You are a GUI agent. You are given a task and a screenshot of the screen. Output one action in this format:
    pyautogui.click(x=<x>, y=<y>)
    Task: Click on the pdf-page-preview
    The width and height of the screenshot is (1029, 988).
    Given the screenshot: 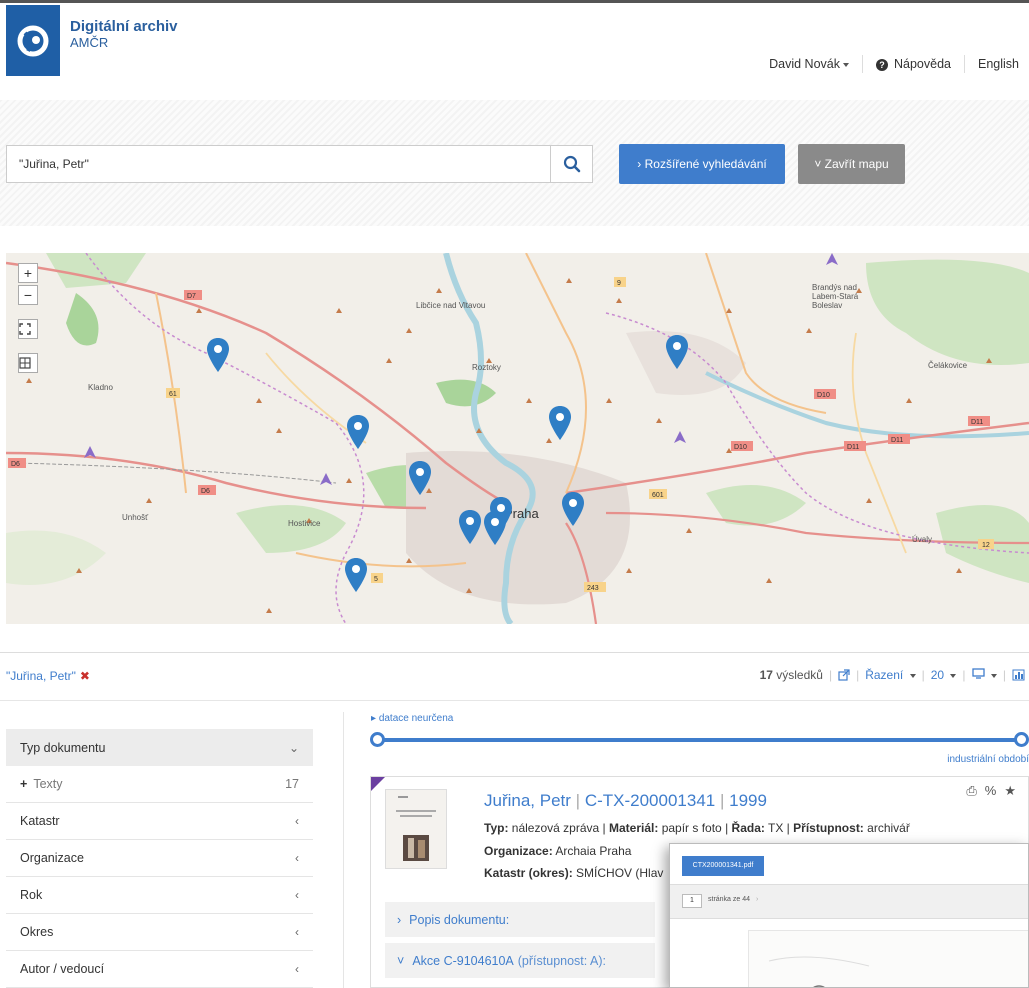 What is the action you would take?
    pyautogui.click(x=888, y=958)
    